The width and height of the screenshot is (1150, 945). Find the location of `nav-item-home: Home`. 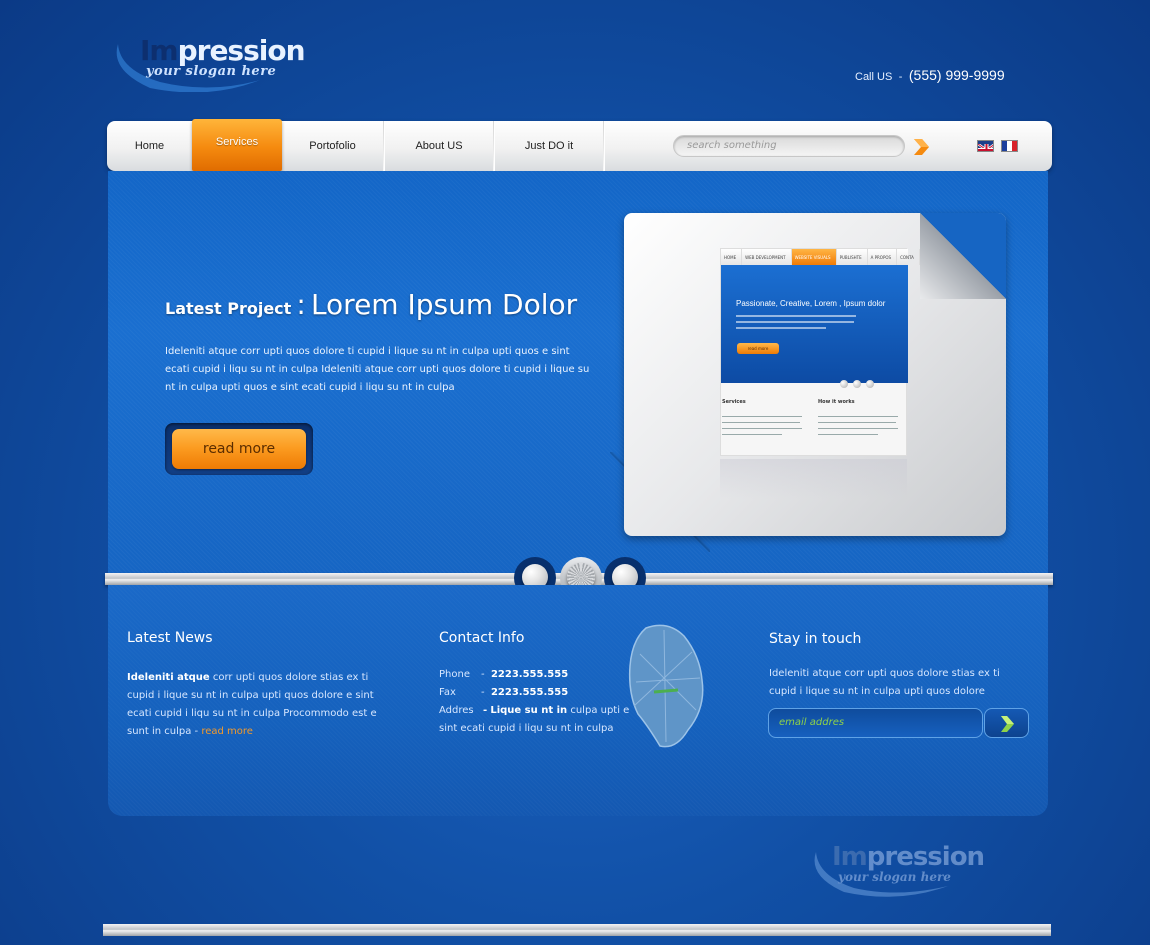

nav-item-home: Home is located at coordinates (149, 146).